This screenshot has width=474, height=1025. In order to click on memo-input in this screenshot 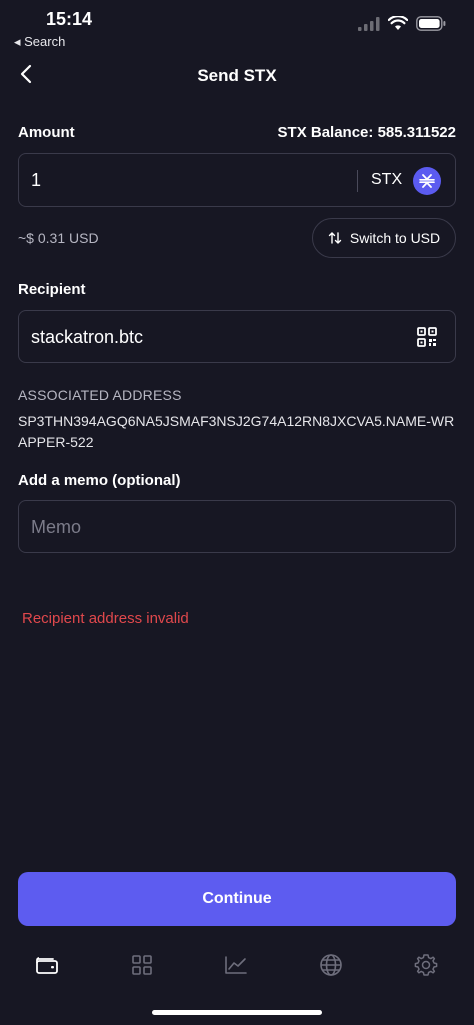, I will do `click(236, 527)`.